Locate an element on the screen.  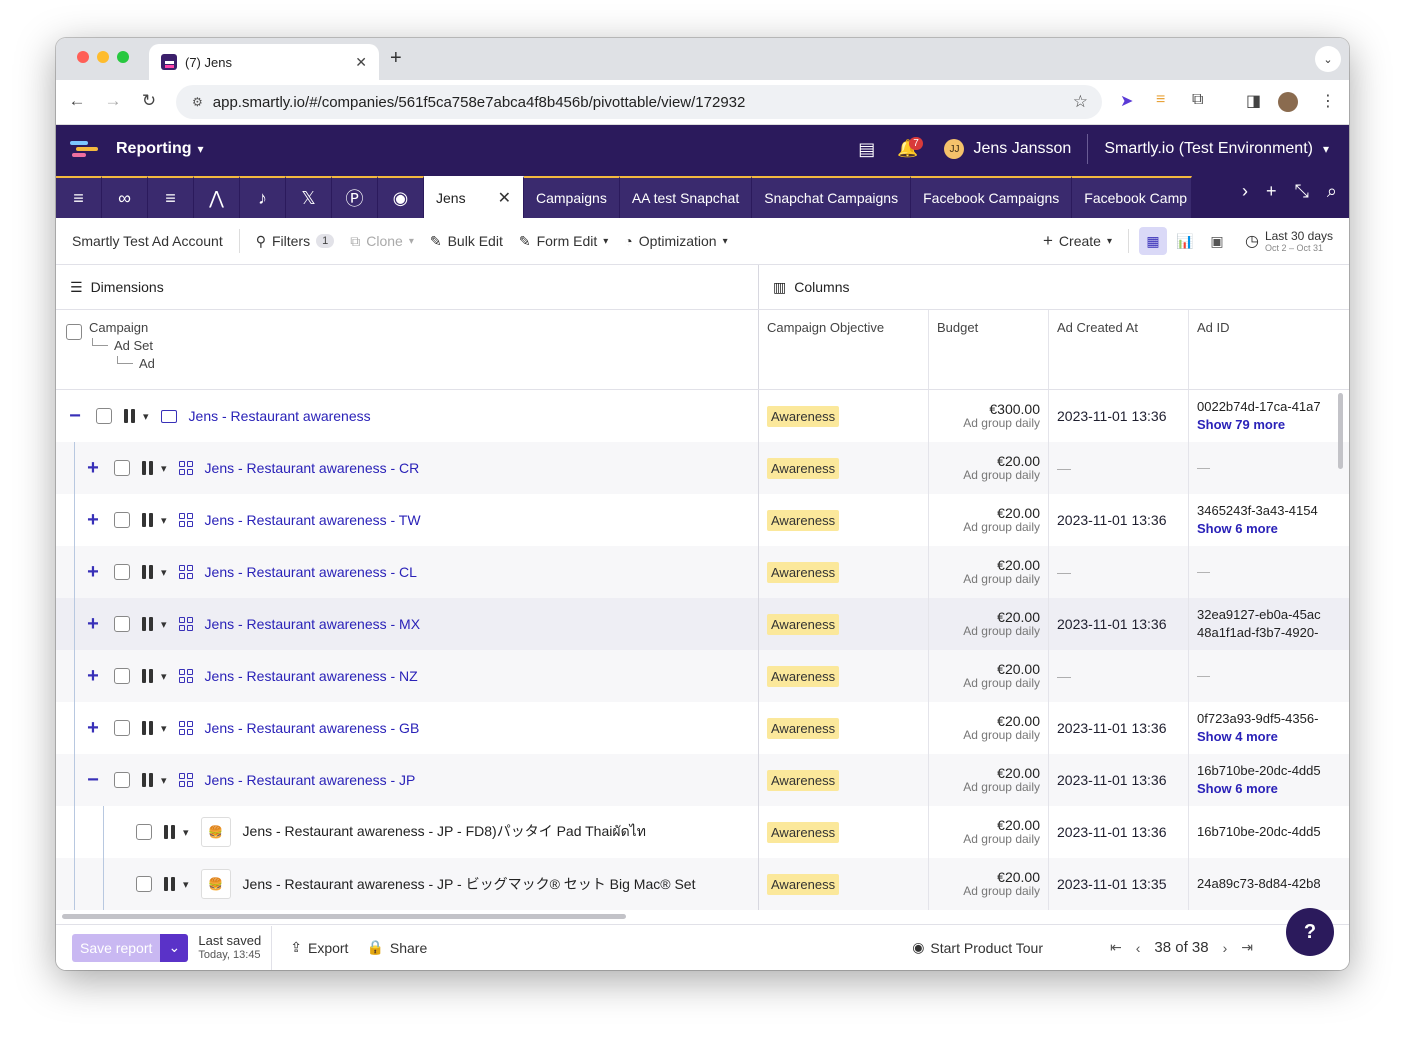
create-button: + Create ▾ is located at coordinates (1077, 241).